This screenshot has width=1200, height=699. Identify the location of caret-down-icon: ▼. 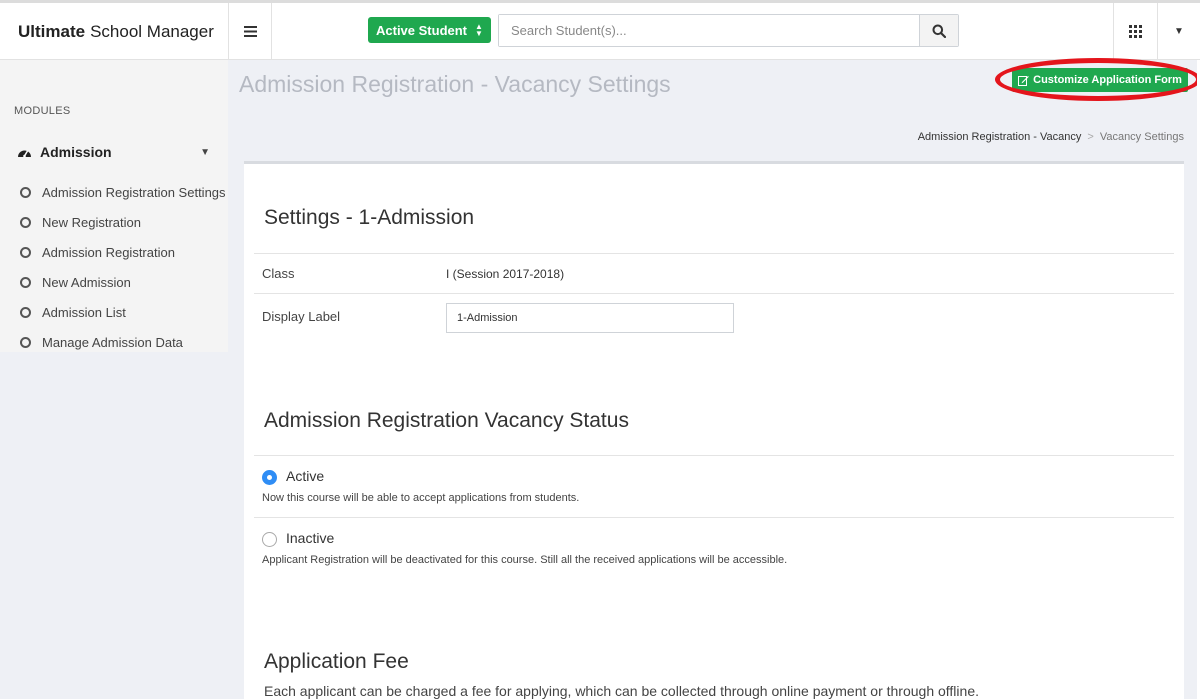
(1179, 31).